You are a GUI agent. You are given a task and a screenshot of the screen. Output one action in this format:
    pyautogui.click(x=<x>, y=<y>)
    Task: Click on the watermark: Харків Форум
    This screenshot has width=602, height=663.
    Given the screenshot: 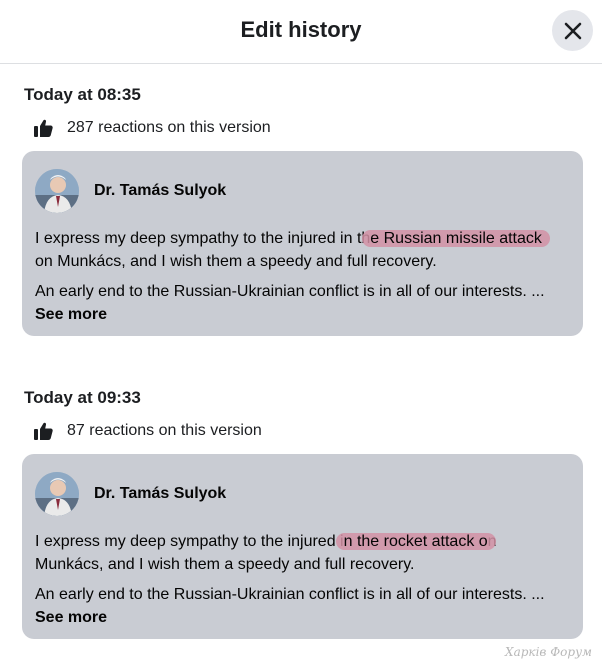 What is the action you would take?
    pyautogui.click(x=548, y=652)
    